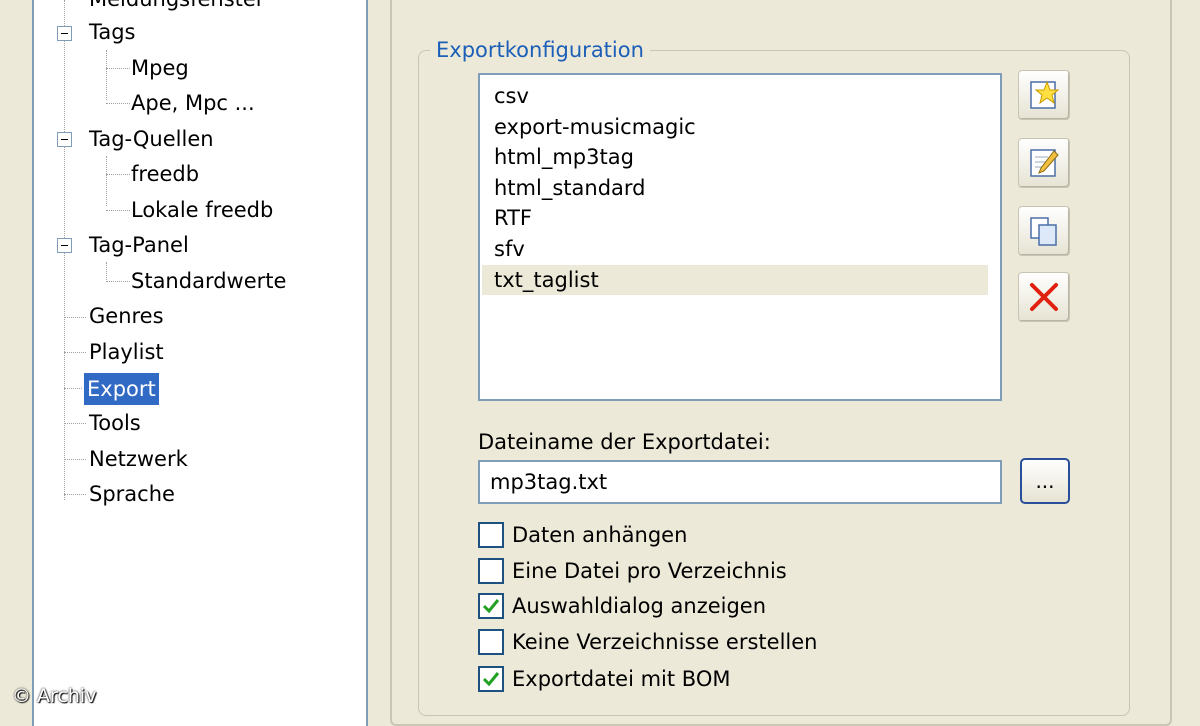  Describe the element at coordinates (165, 175) in the screenshot. I see `tree-item-freedb: freedb` at that location.